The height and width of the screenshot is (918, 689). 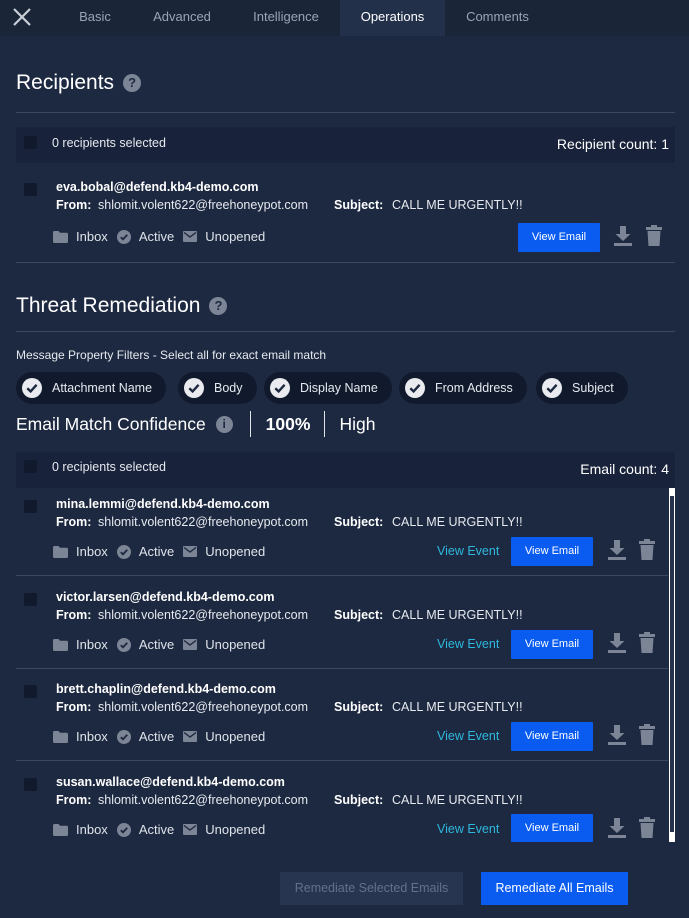 What do you see at coordinates (371, 888) in the screenshot?
I see `remediate-selected-button: Remediate Selected Emails` at bounding box center [371, 888].